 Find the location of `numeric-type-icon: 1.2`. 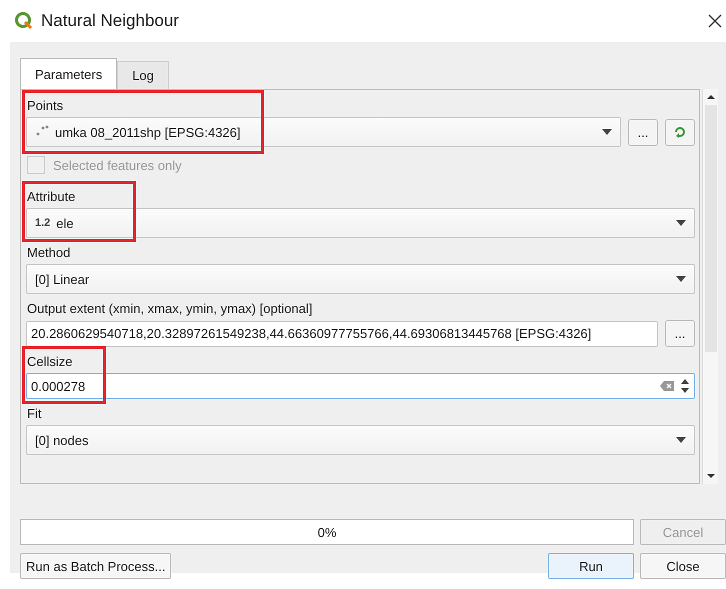

numeric-type-icon: 1.2 is located at coordinates (42, 223).